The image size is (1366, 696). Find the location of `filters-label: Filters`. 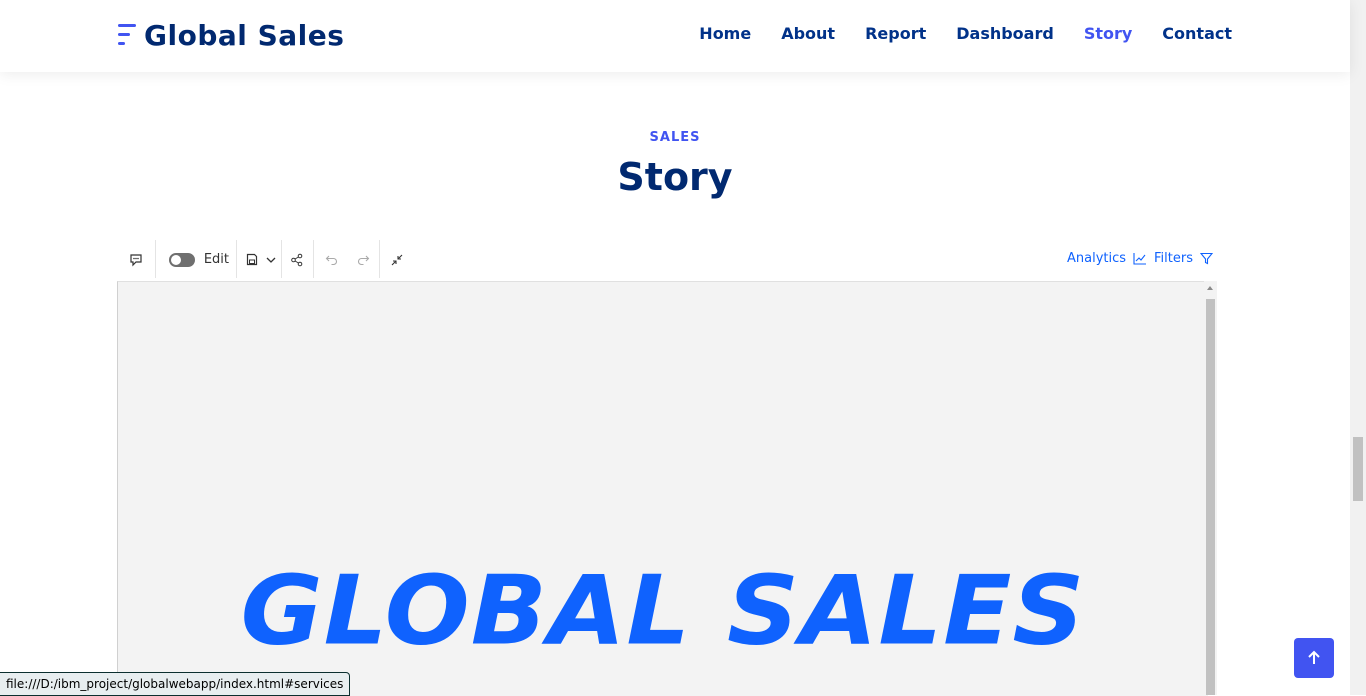

filters-label: Filters is located at coordinates (1173, 258).